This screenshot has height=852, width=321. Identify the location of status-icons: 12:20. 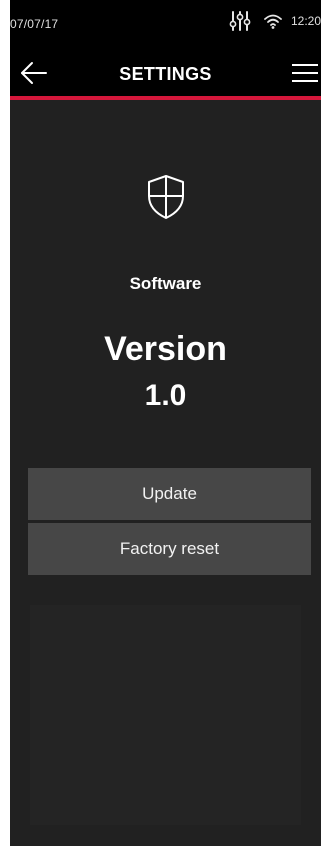
(275, 21).